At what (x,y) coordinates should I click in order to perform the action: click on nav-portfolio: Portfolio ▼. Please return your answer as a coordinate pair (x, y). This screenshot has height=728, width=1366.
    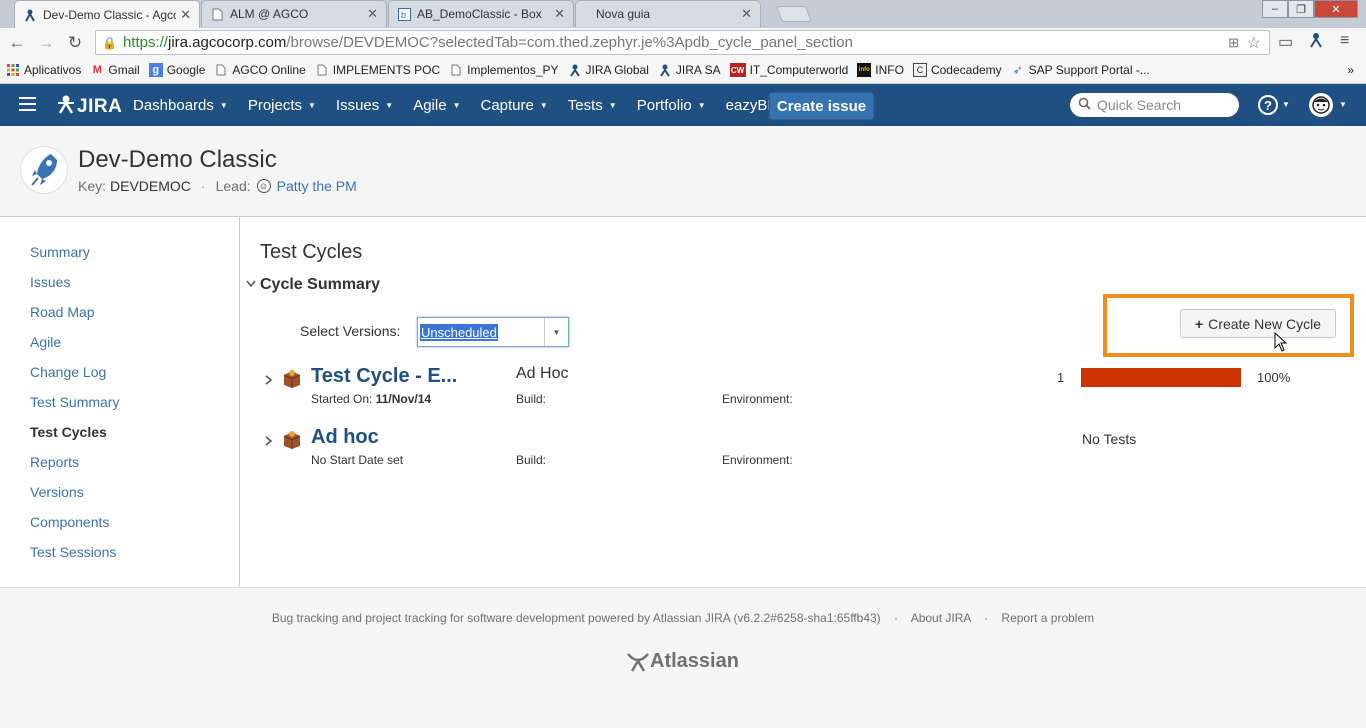
    Looking at the image, I should click on (671, 105).